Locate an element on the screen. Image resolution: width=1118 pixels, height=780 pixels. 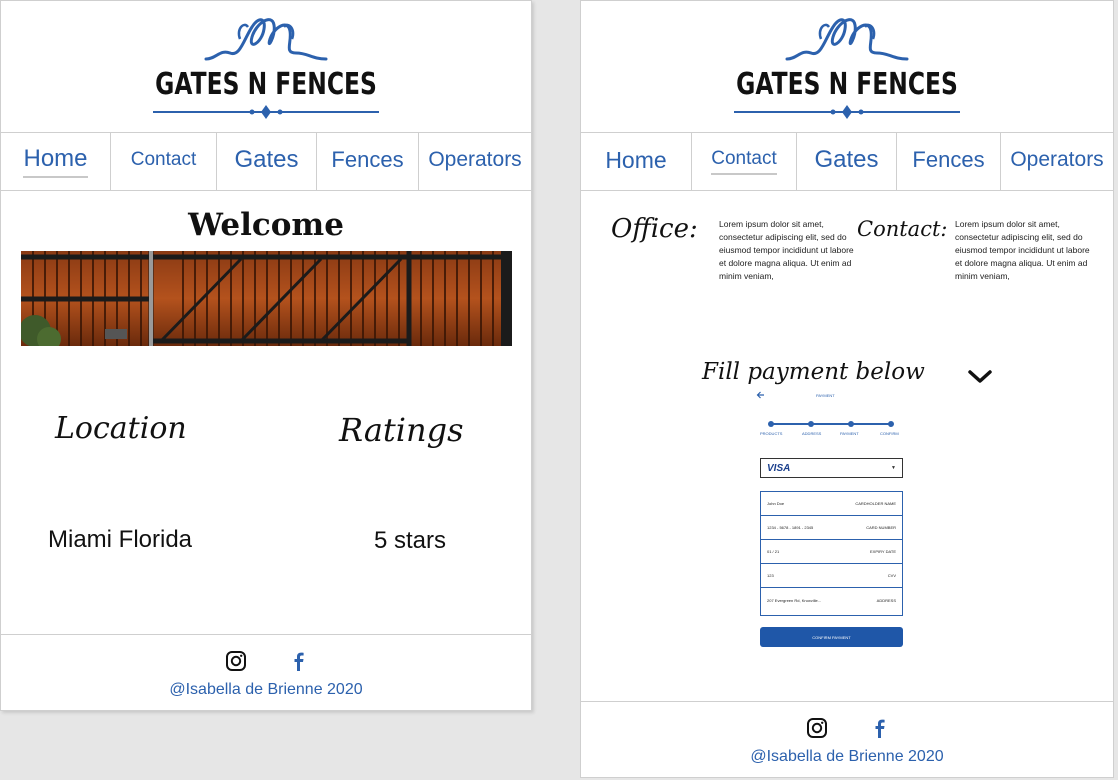
address-field: 207 Evergreen Rd, Knoxville... ADDRESS is located at coordinates (831, 600).